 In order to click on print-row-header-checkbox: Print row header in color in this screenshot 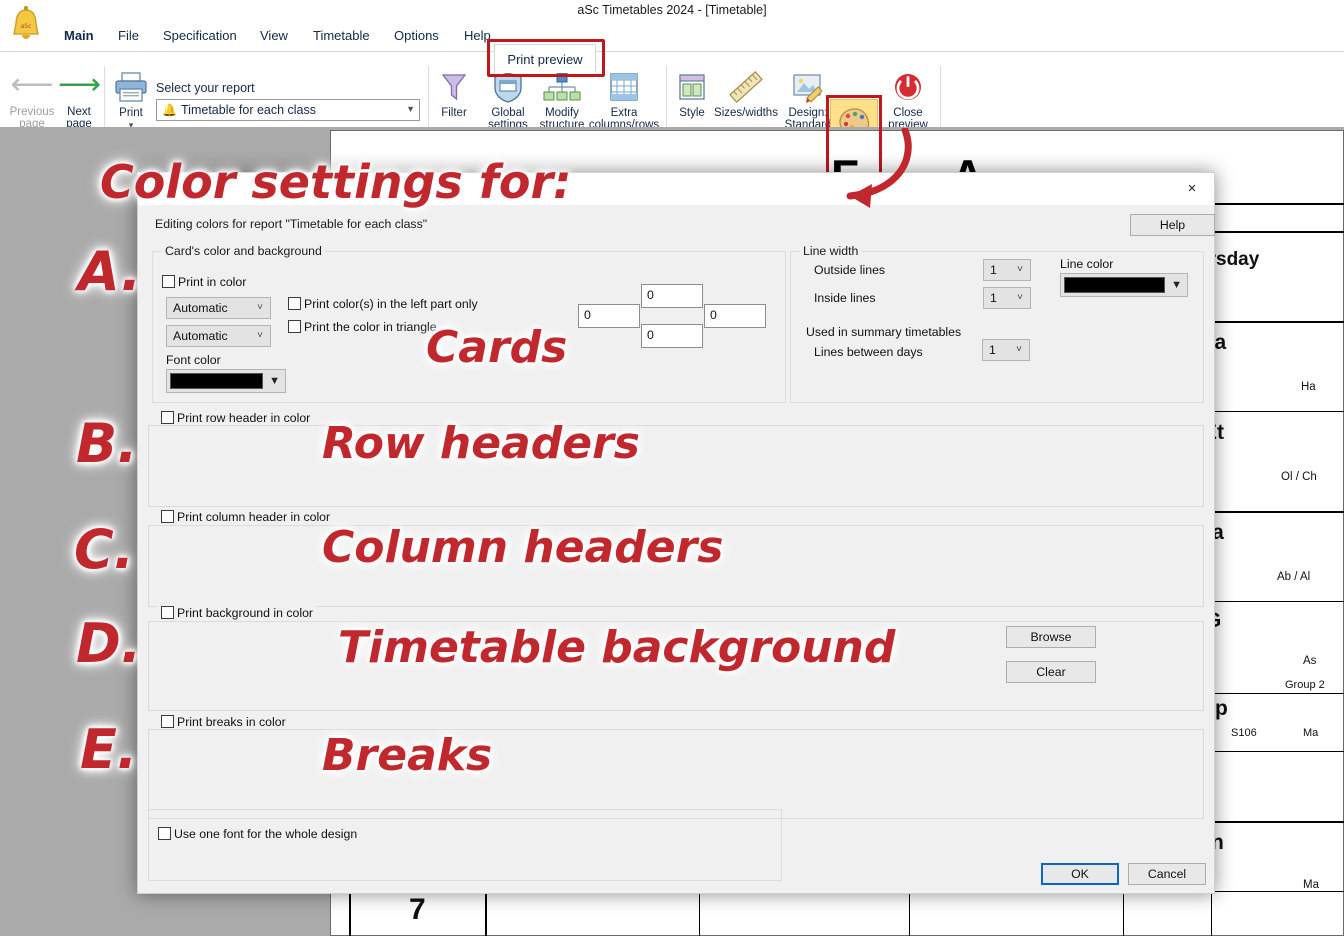, I will do `click(236, 418)`.